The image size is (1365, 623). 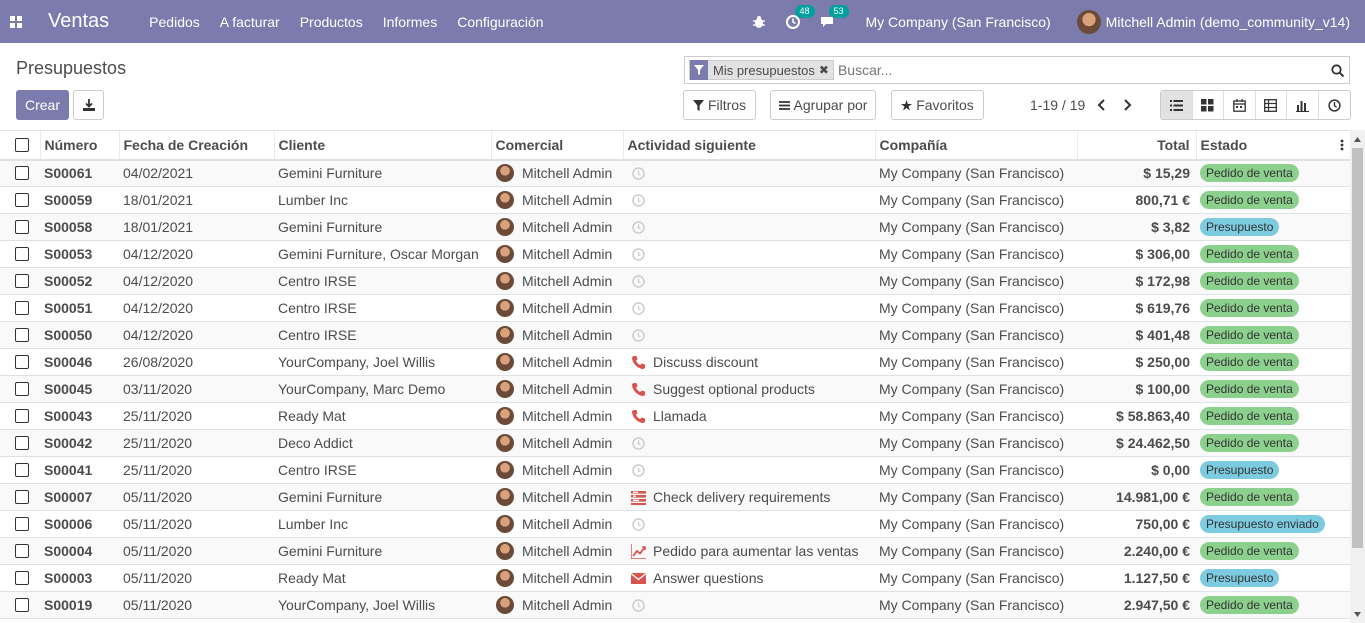 I want to click on optional-columns-icon, so click(x=1342, y=145).